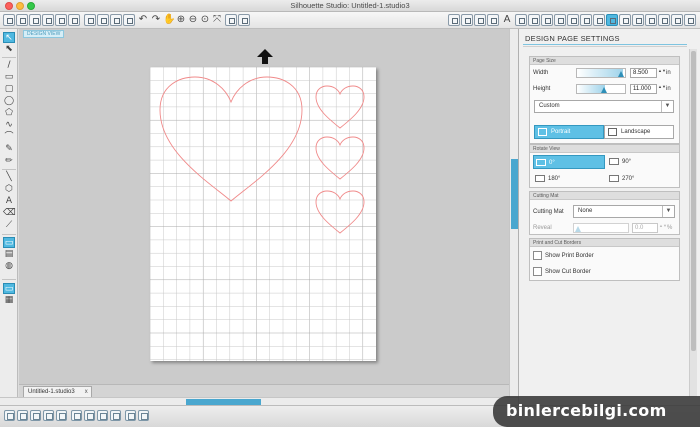 This screenshot has width=700, height=427. Describe the element at coordinates (638, 20) in the screenshot. I see `library-panel-icon` at that location.